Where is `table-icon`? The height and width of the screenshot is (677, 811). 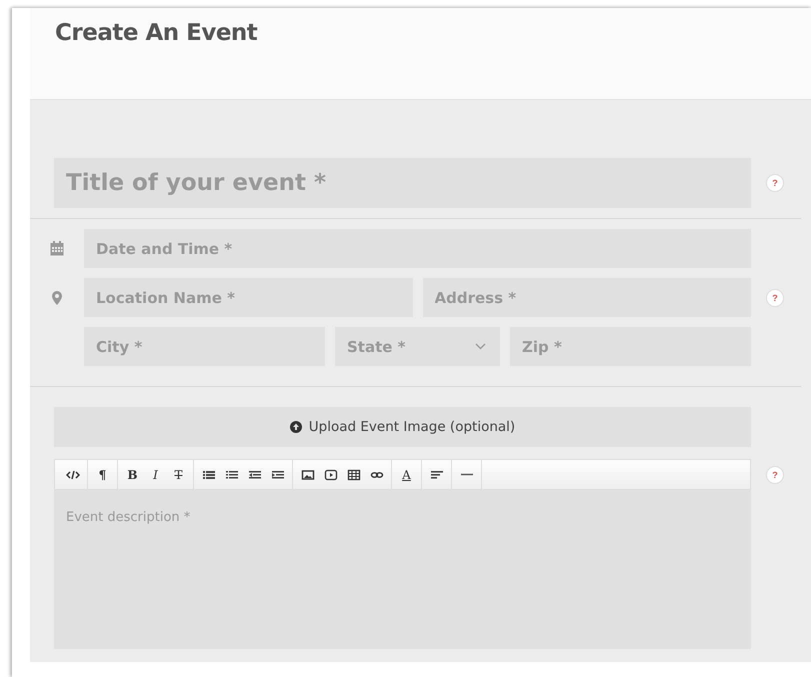
table-icon is located at coordinates (353, 475).